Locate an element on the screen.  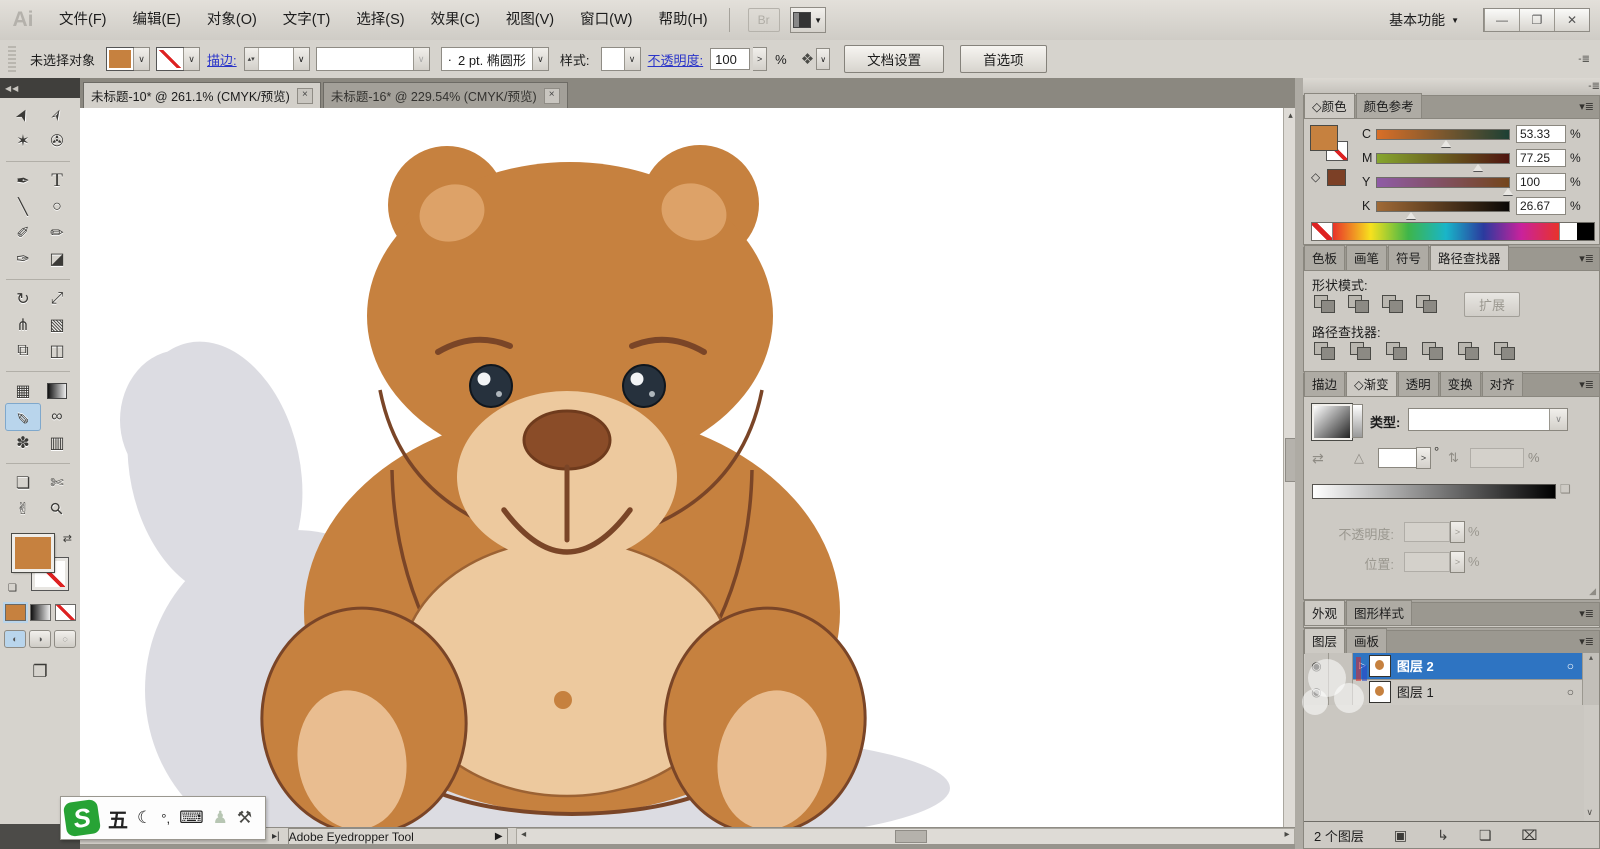
gradient-swatch is located at coordinates (1332, 422).